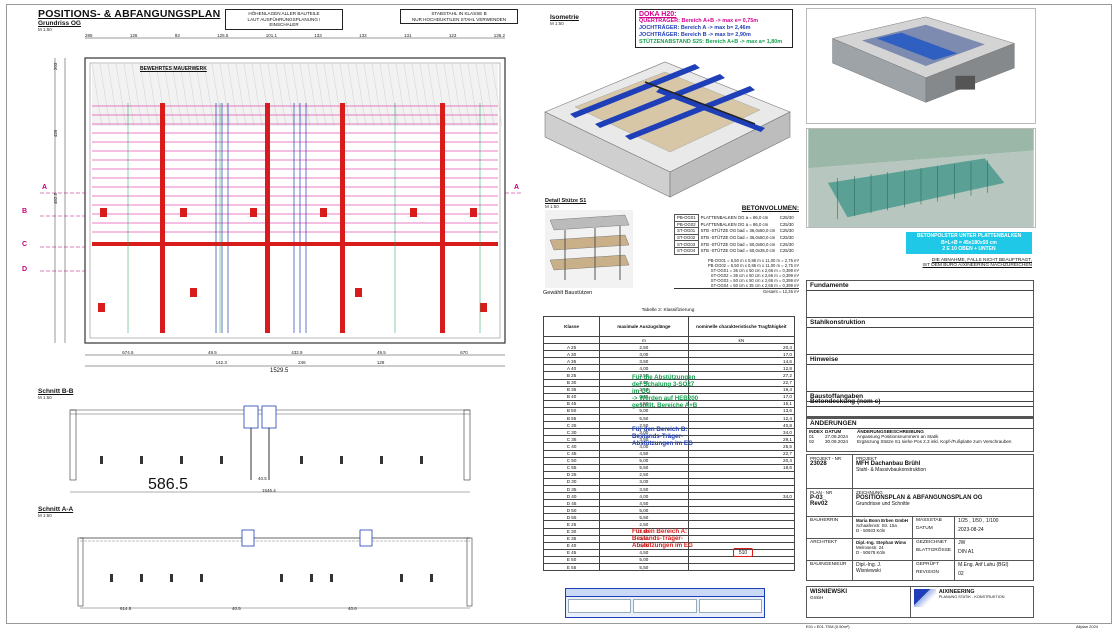 The height and width of the screenshot is (631, 1120). What do you see at coordinates (568, 293) in the screenshot?
I see `detail-caption: Gewählt Baustützen` at bounding box center [568, 293].